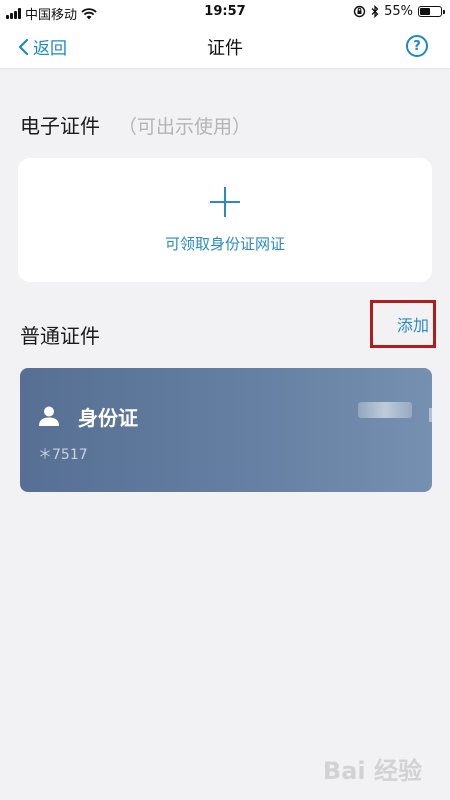 The image size is (450, 800). Describe the element at coordinates (63, 455) in the screenshot. I see `id-card-number: ＊7517` at that location.